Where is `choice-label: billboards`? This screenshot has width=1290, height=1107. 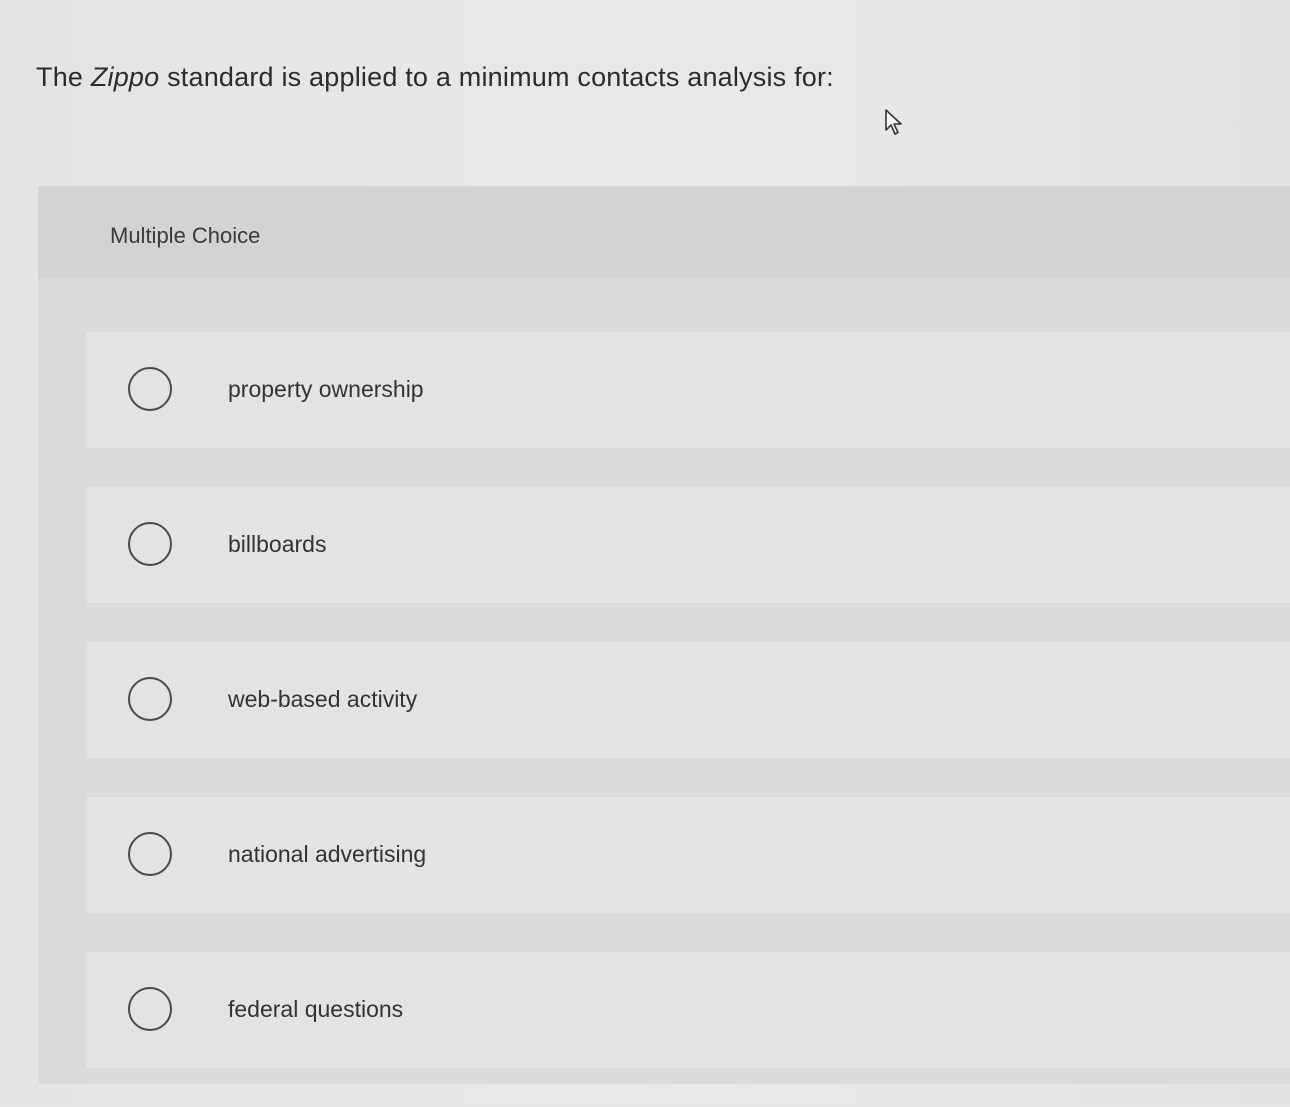 choice-label: billboards is located at coordinates (277, 544).